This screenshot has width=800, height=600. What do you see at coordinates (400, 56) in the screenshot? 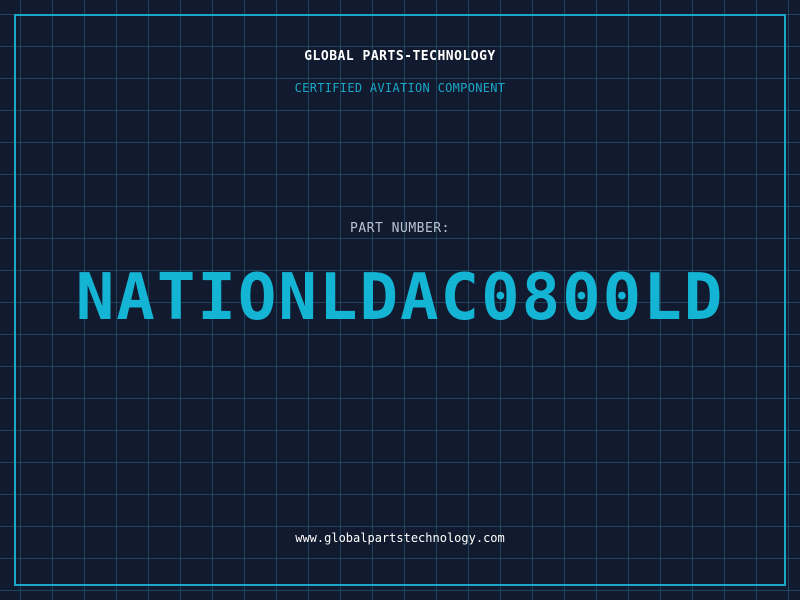
I see `company-name: GLOBAL PARTS-TECHNOLOGY` at bounding box center [400, 56].